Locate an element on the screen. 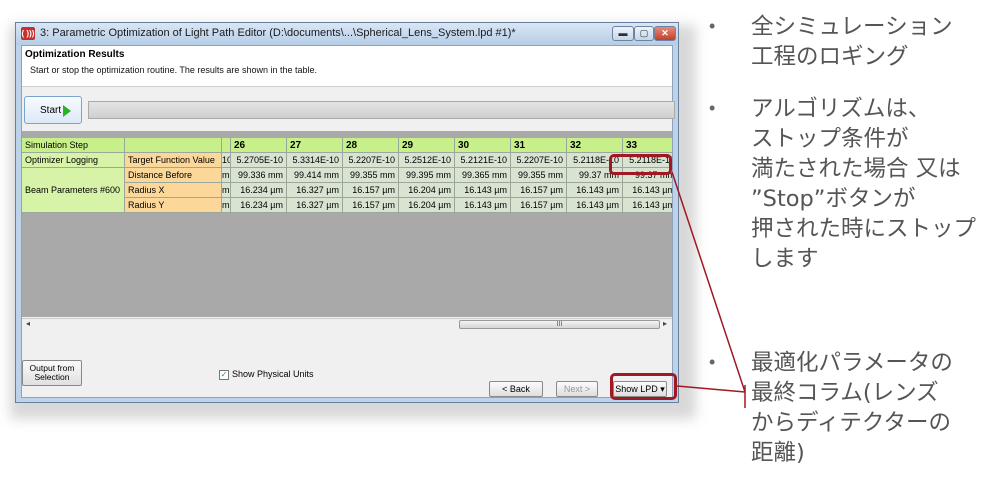 The image size is (1000, 484). row-header-optimizer-logging: Optimizer Logging is located at coordinates (73, 160).